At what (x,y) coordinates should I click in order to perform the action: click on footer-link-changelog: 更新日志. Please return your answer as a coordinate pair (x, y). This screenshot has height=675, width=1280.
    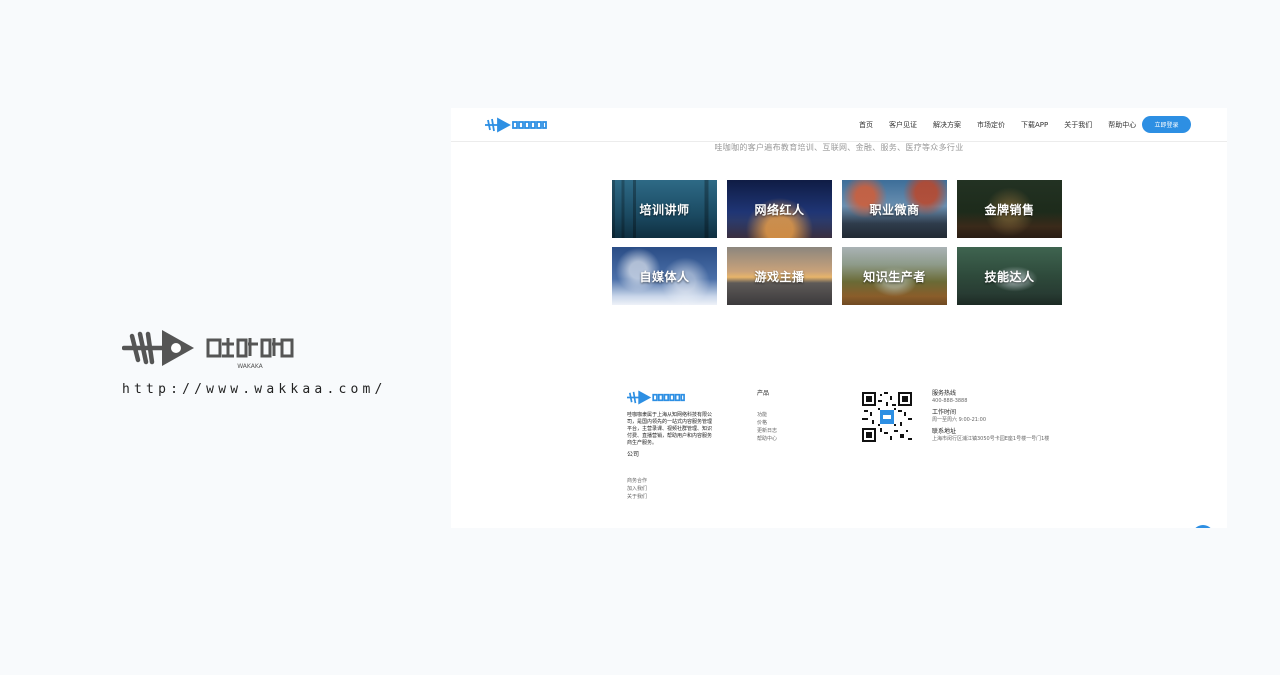
    Looking at the image, I should click on (767, 431).